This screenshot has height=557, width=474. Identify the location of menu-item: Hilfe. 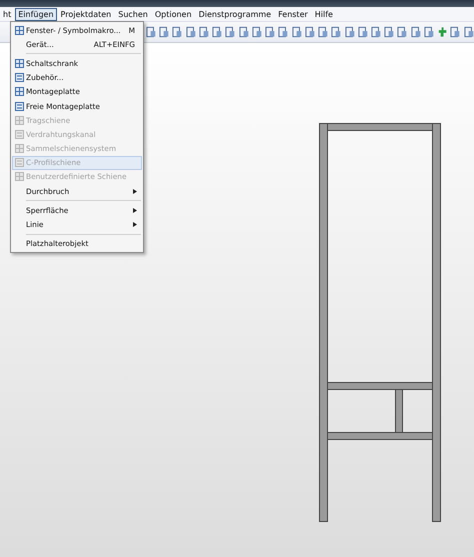
(324, 14).